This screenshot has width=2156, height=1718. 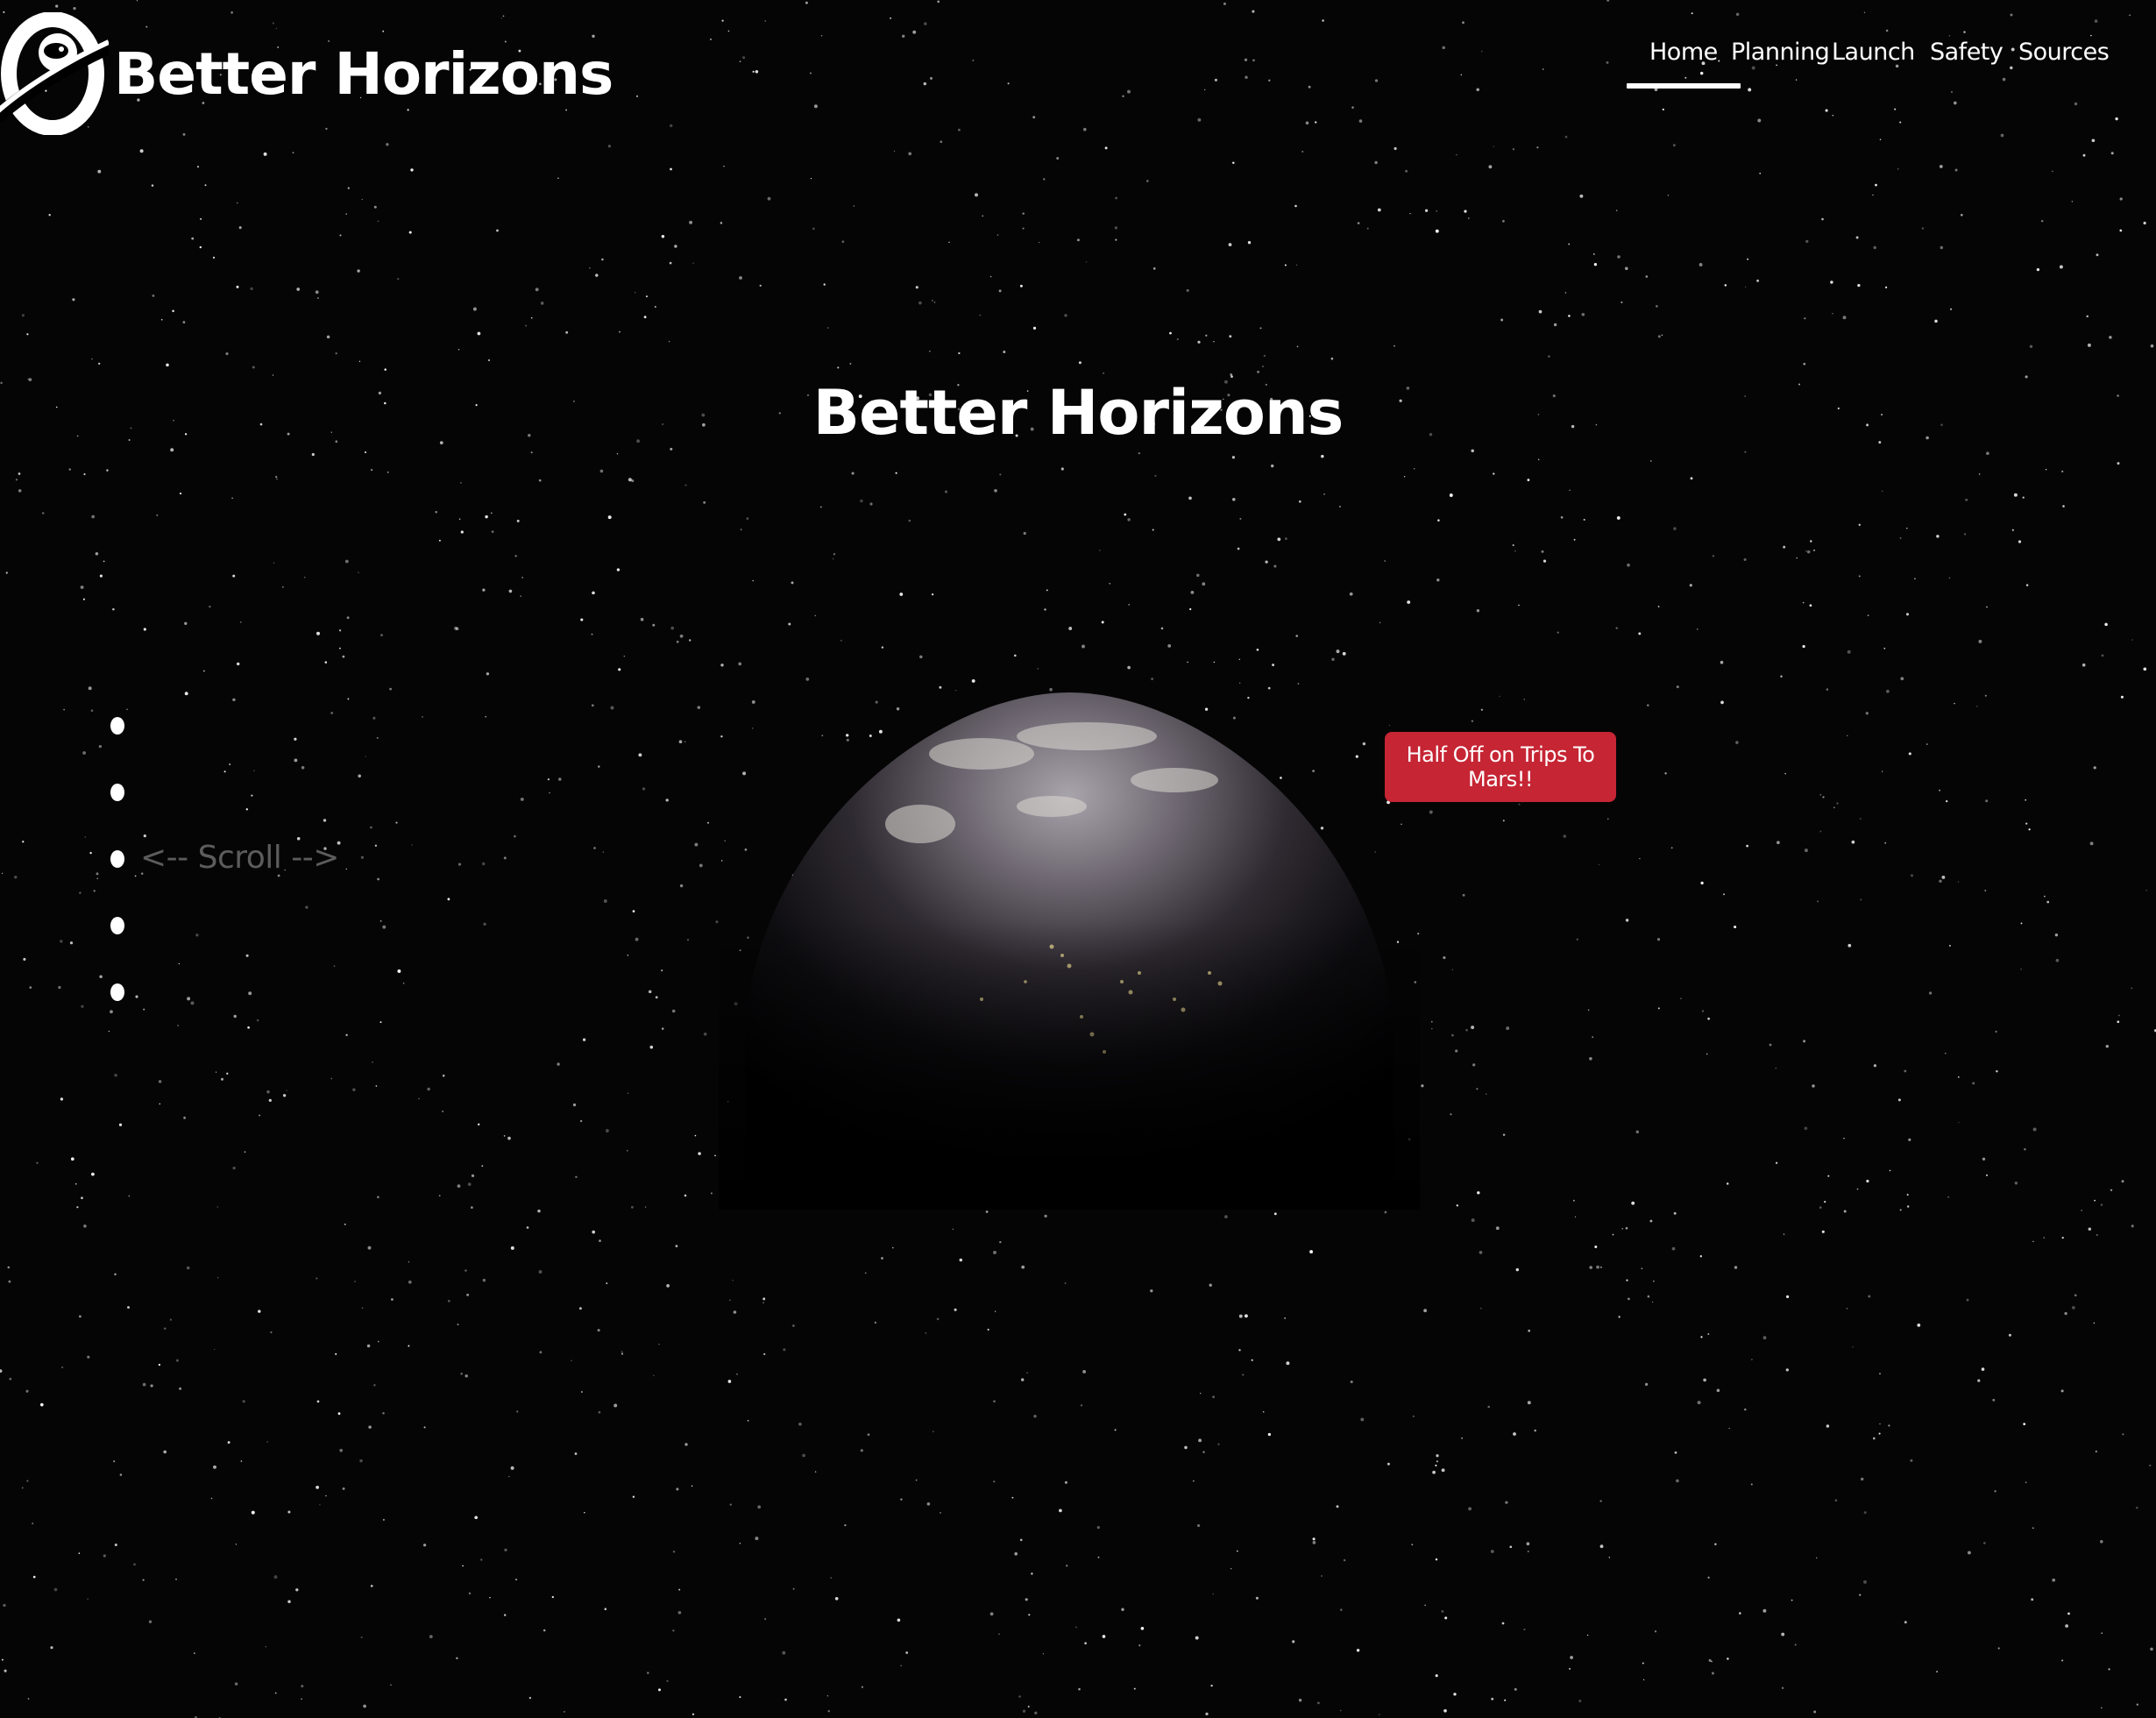 I want to click on nav-item-home: Home, so click(x=1684, y=64).